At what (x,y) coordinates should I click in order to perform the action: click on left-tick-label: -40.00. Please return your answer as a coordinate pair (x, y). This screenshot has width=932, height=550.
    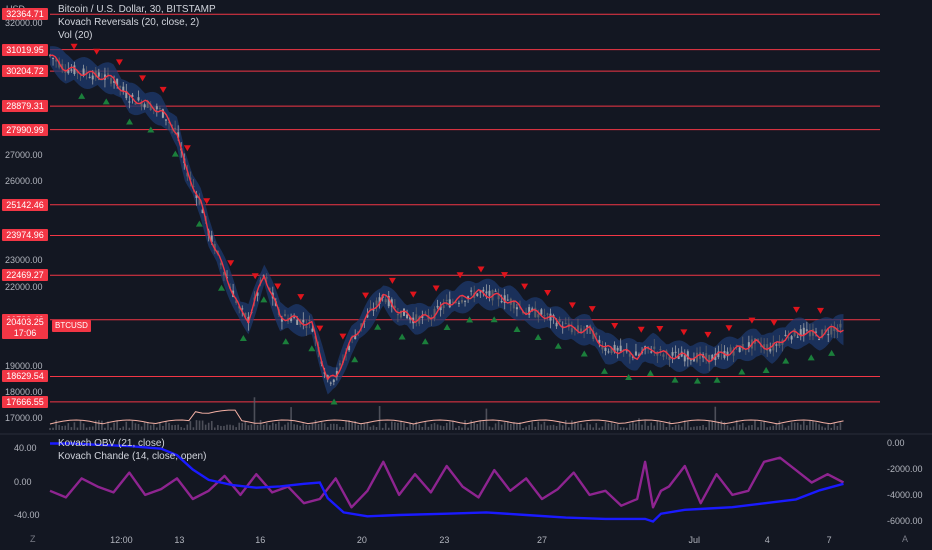
    Looking at the image, I should click on (27, 514).